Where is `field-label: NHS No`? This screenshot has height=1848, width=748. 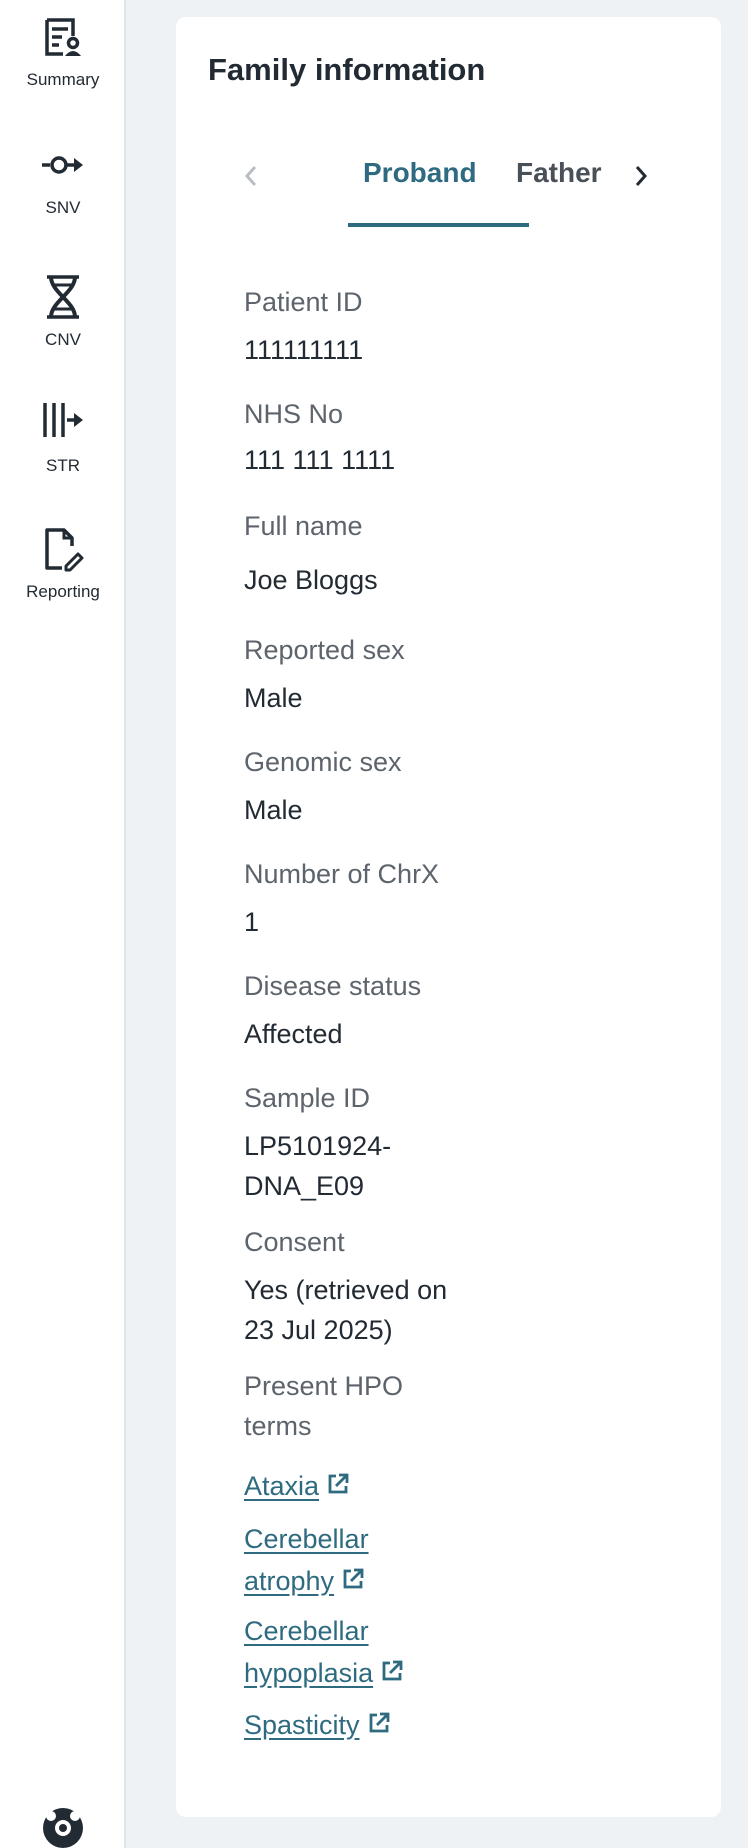 field-label: NHS No is located at coordinates (294, 414).